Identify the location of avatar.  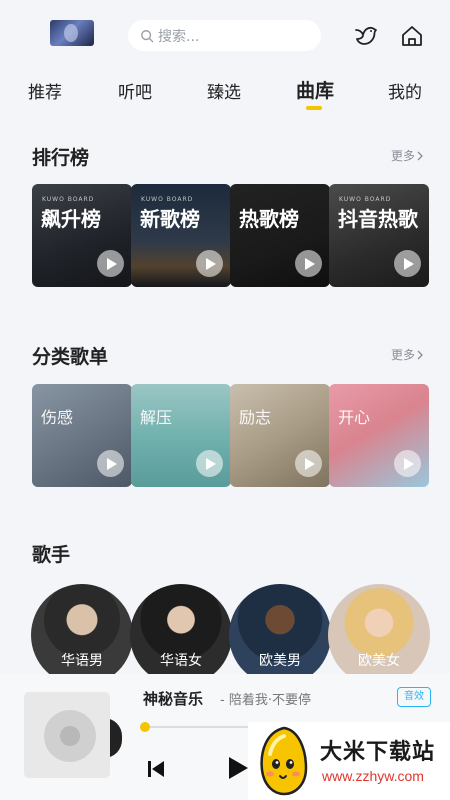
(72, 33).